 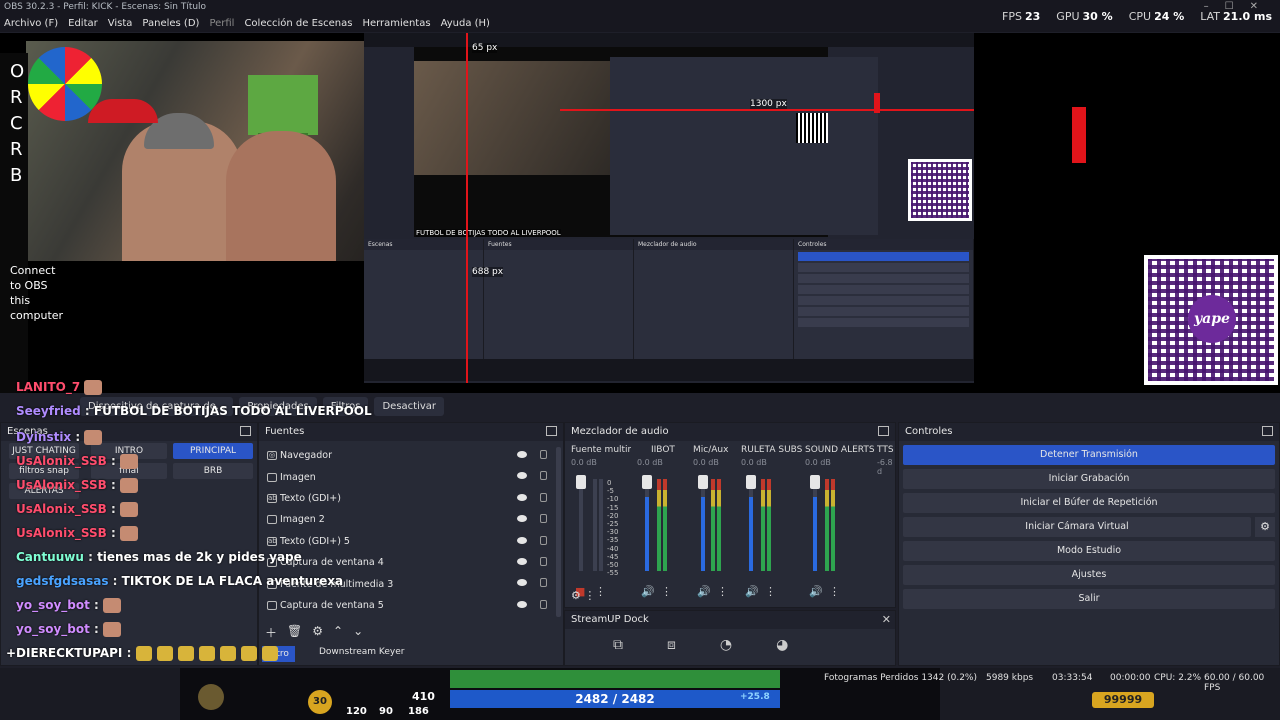 I want to click on streamup-action-1-icon: ⧉, so click(x=618, y=645).